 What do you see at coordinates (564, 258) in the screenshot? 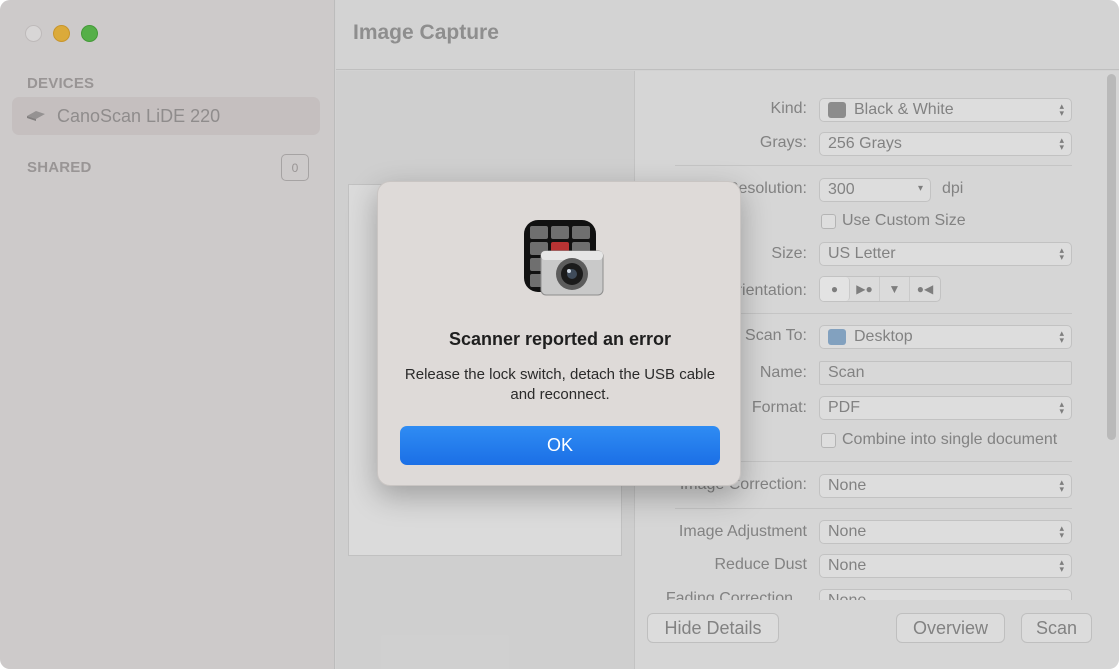
I see `image-capture-app-icon` at bounding box center [564, 258].